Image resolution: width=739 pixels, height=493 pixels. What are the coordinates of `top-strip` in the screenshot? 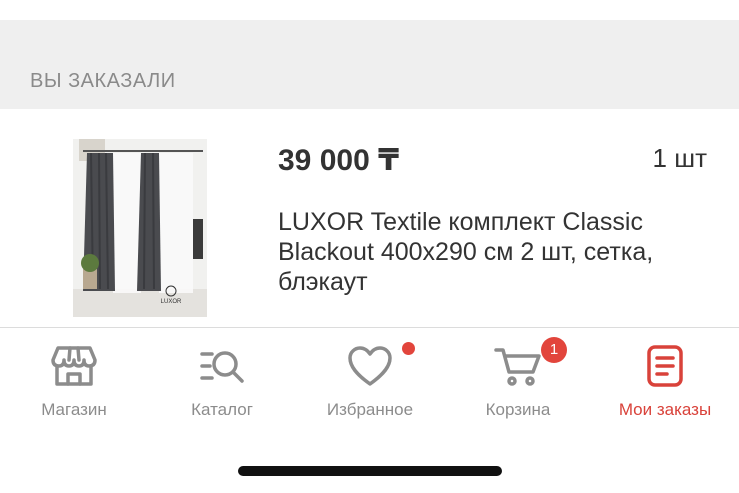 It's located at (369, 10).